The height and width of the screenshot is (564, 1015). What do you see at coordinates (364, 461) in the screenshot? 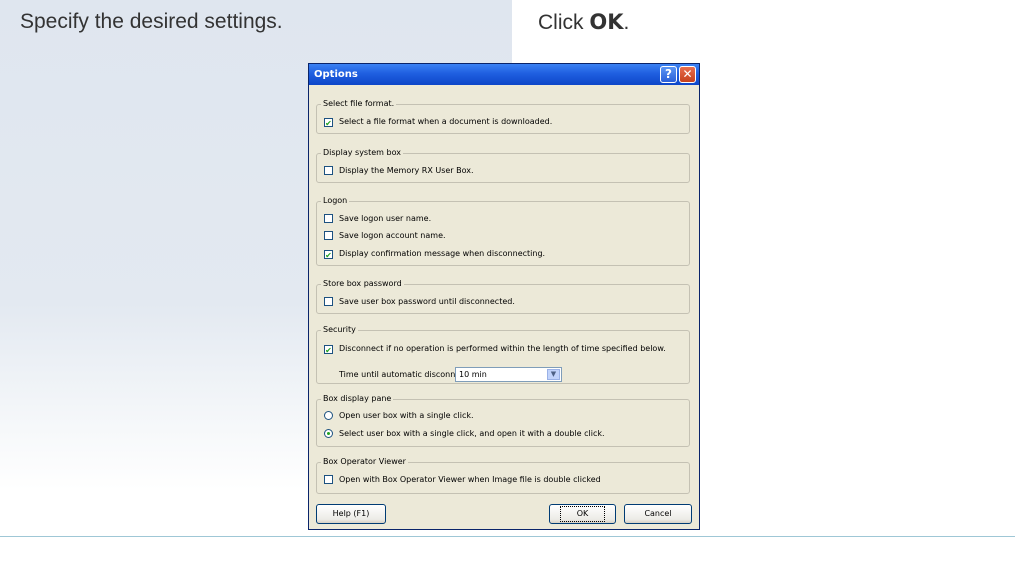
I see `group-title: Box Operator Viewer` at bounding box center [364, 461].